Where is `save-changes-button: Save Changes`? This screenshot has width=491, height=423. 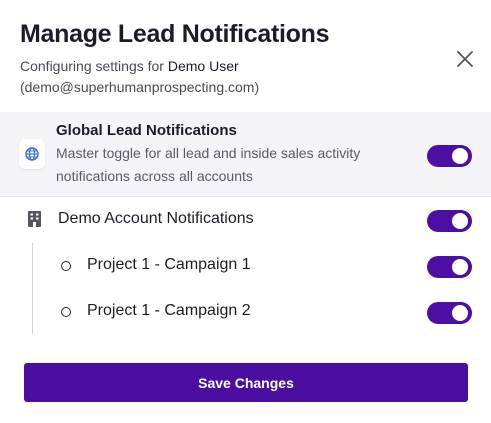
save-changes-button: Save Changes is located at coordinates (246, 382).